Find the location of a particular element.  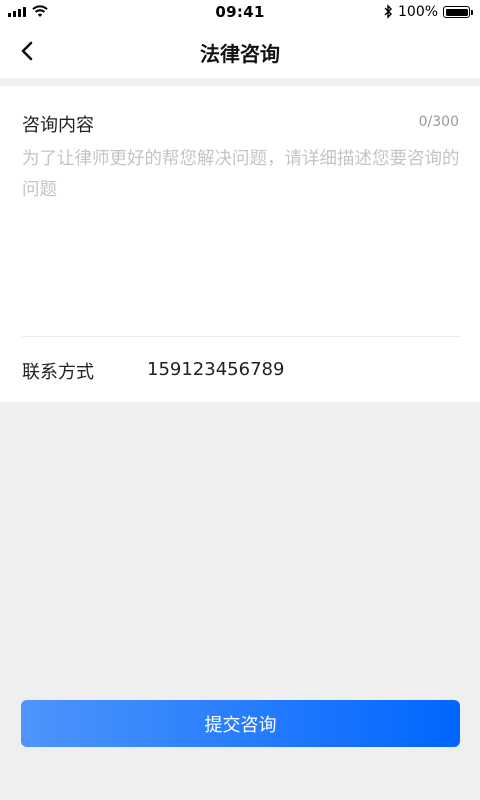

nav-bar: 法律咨询 is located at coordinates (240, 51).